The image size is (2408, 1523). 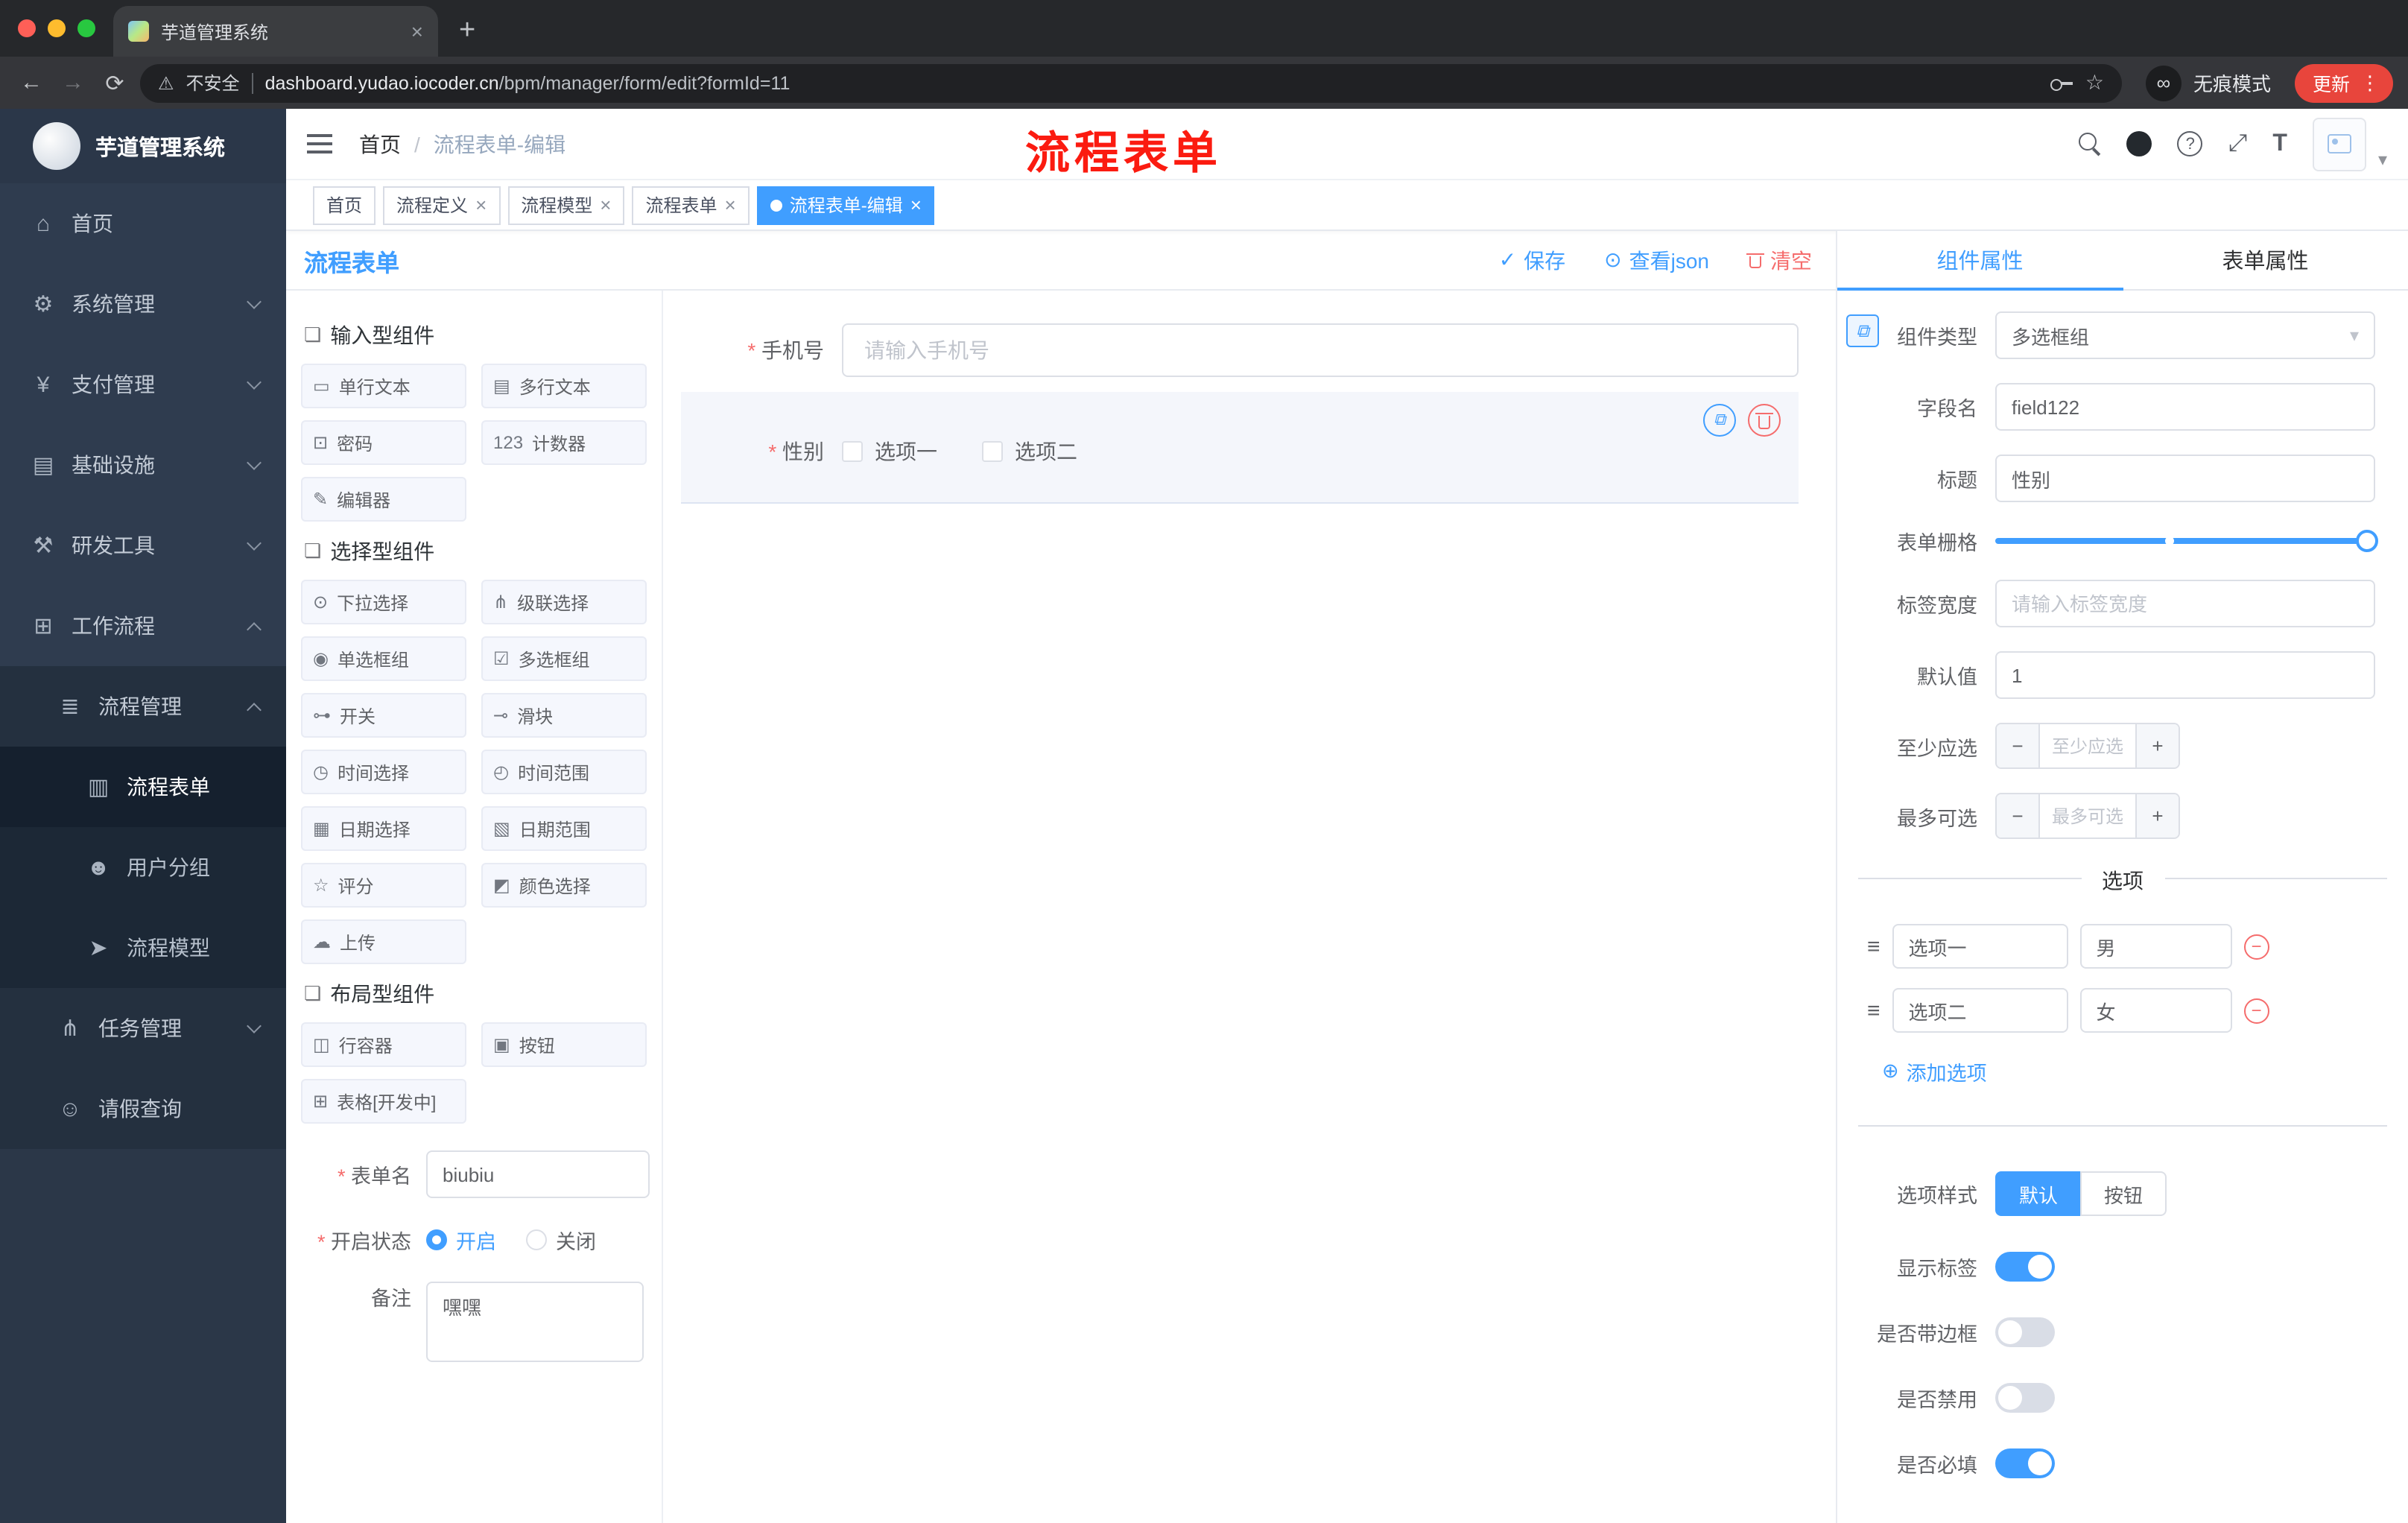 I want to click on min-select-input, so click(x=2087, y=746).